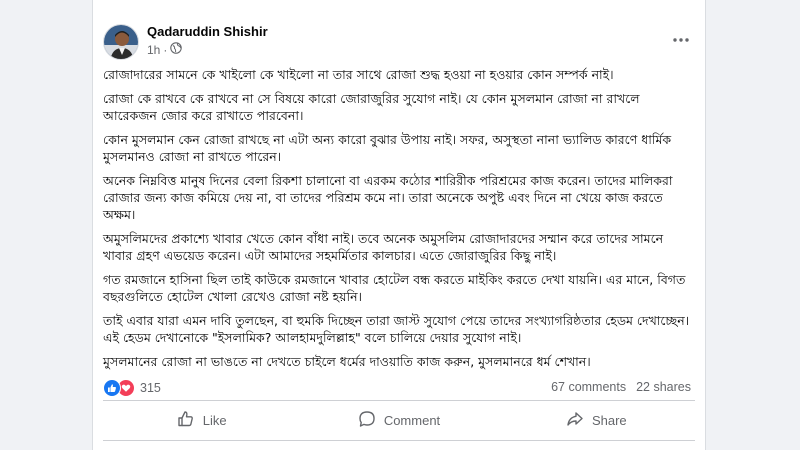  Describe the element at coordinates (399, 32) in the screenshot. I see `post-header: Qadaruddin Shishir 1h ·` at that location.